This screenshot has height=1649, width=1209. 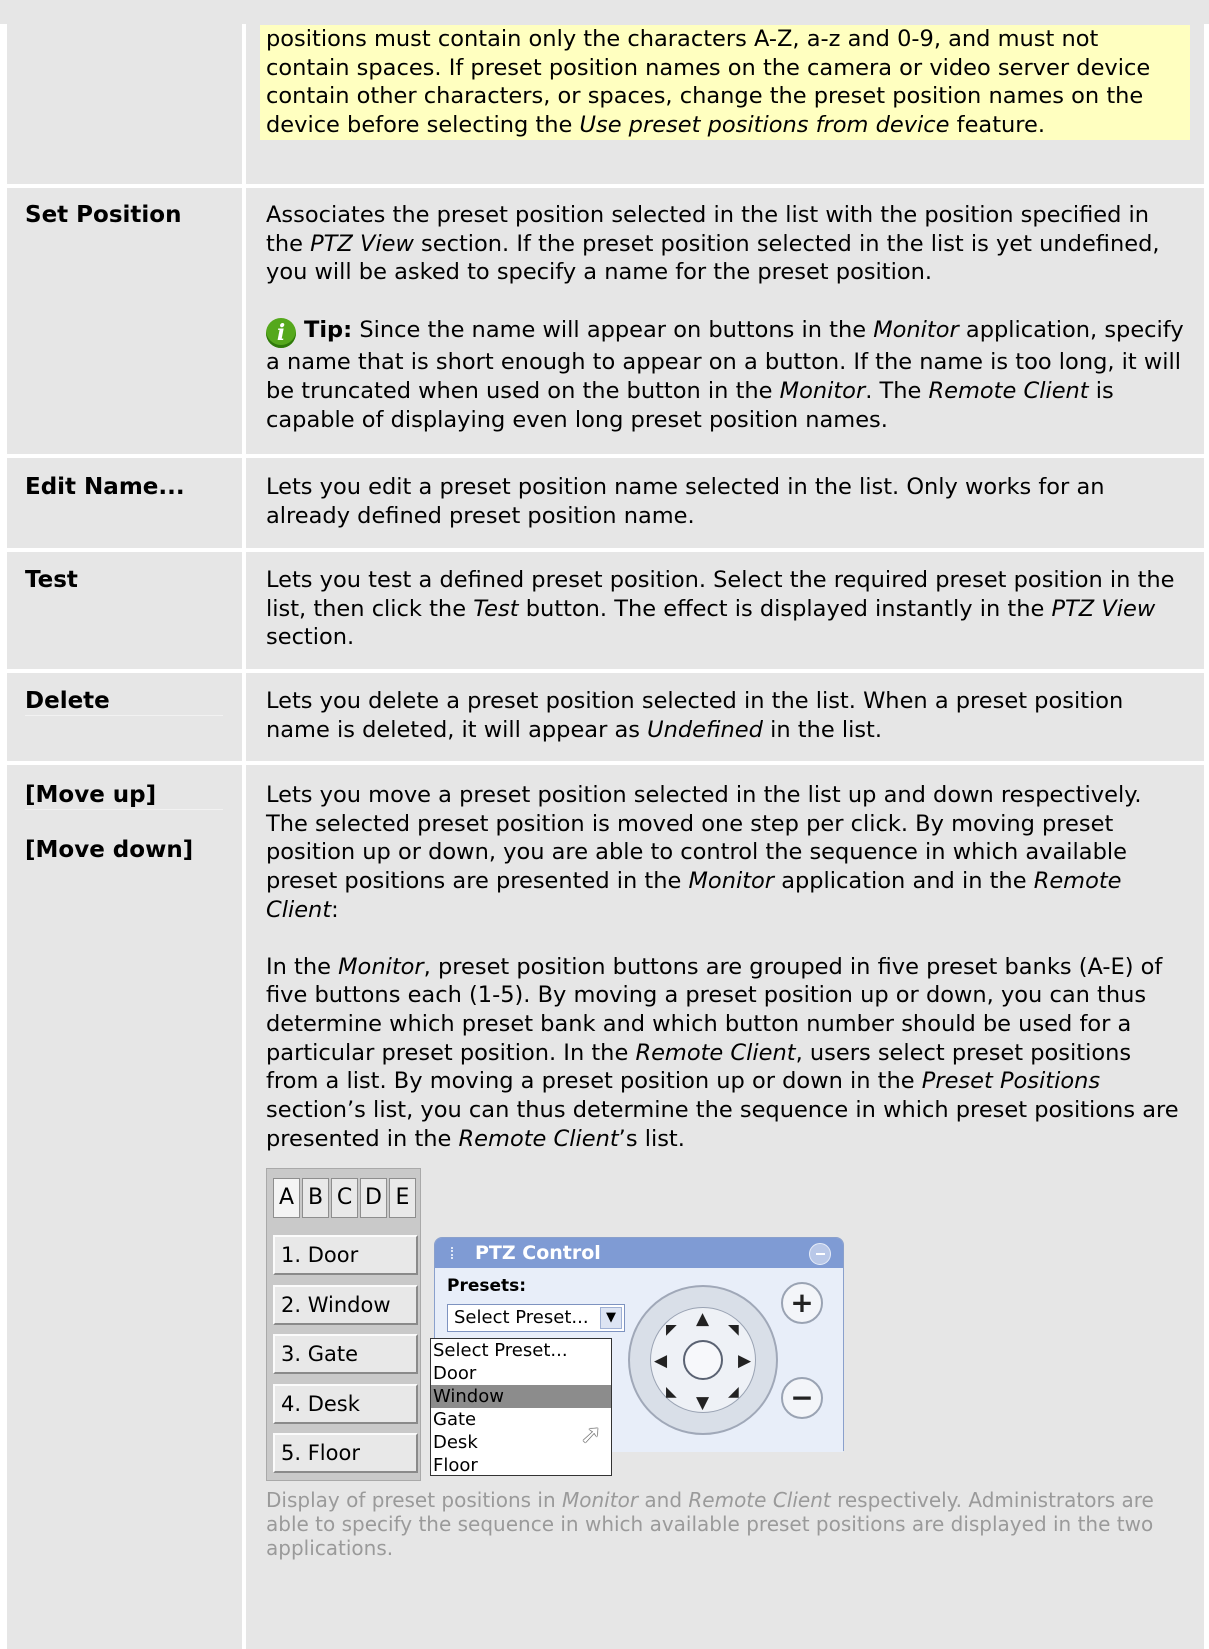 I want to click on arrow-up-left-icon: ◤, so click(x=671, y=1330).